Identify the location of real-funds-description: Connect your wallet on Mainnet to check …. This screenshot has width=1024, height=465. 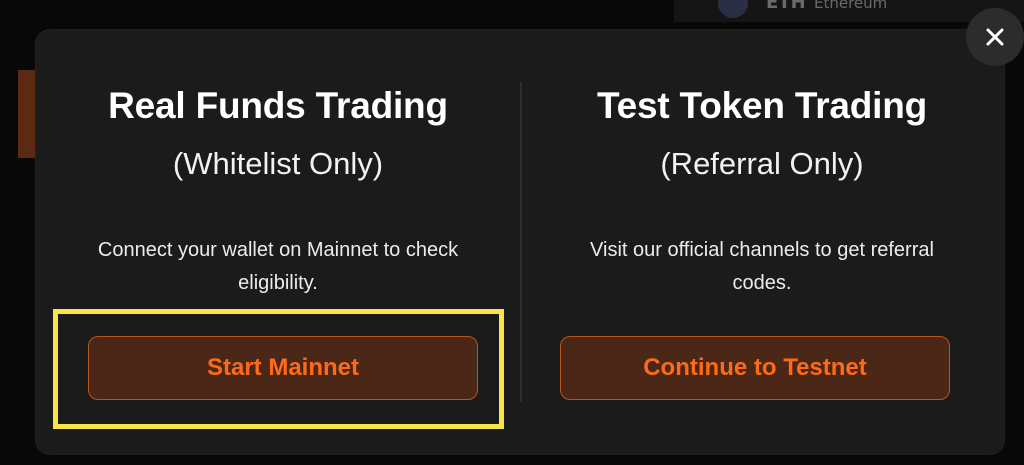
(278, 266).